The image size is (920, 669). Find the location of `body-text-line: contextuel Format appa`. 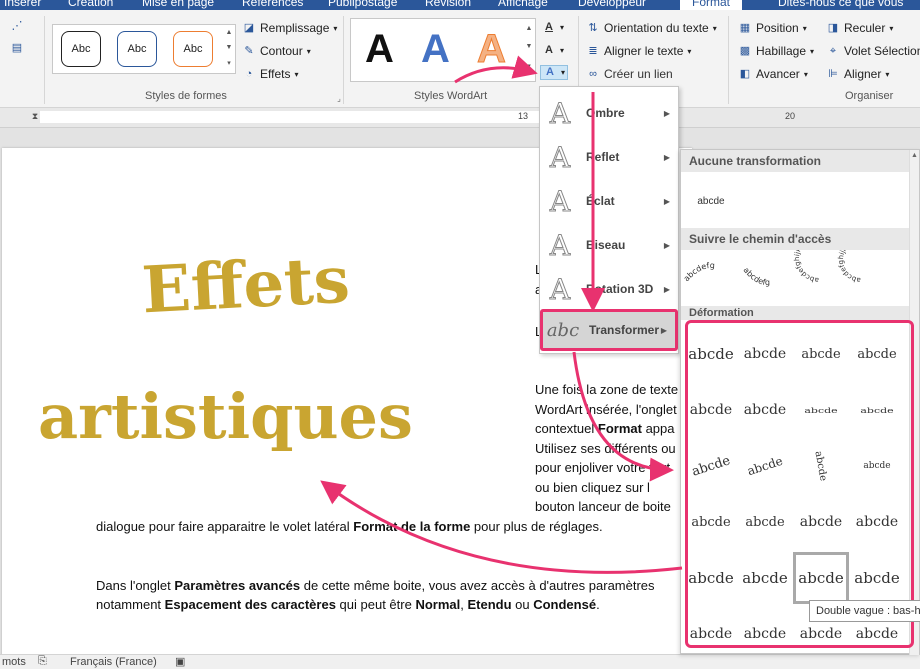

body-text-line: contextuel Format appa is located at coordinates (605, 428).